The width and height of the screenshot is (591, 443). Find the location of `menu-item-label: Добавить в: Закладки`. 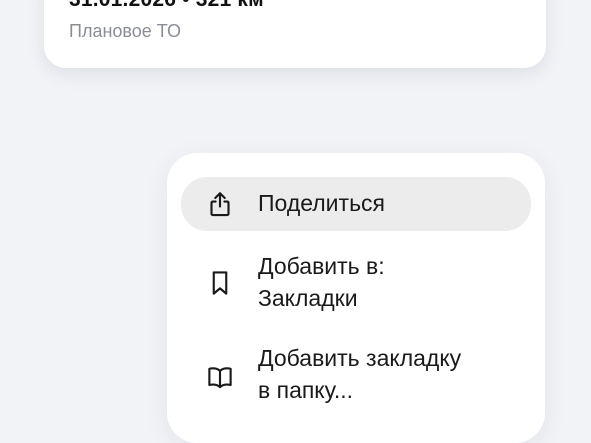

menu-item-label: Добавить в: Закладки is located at coordinates (321, 282).